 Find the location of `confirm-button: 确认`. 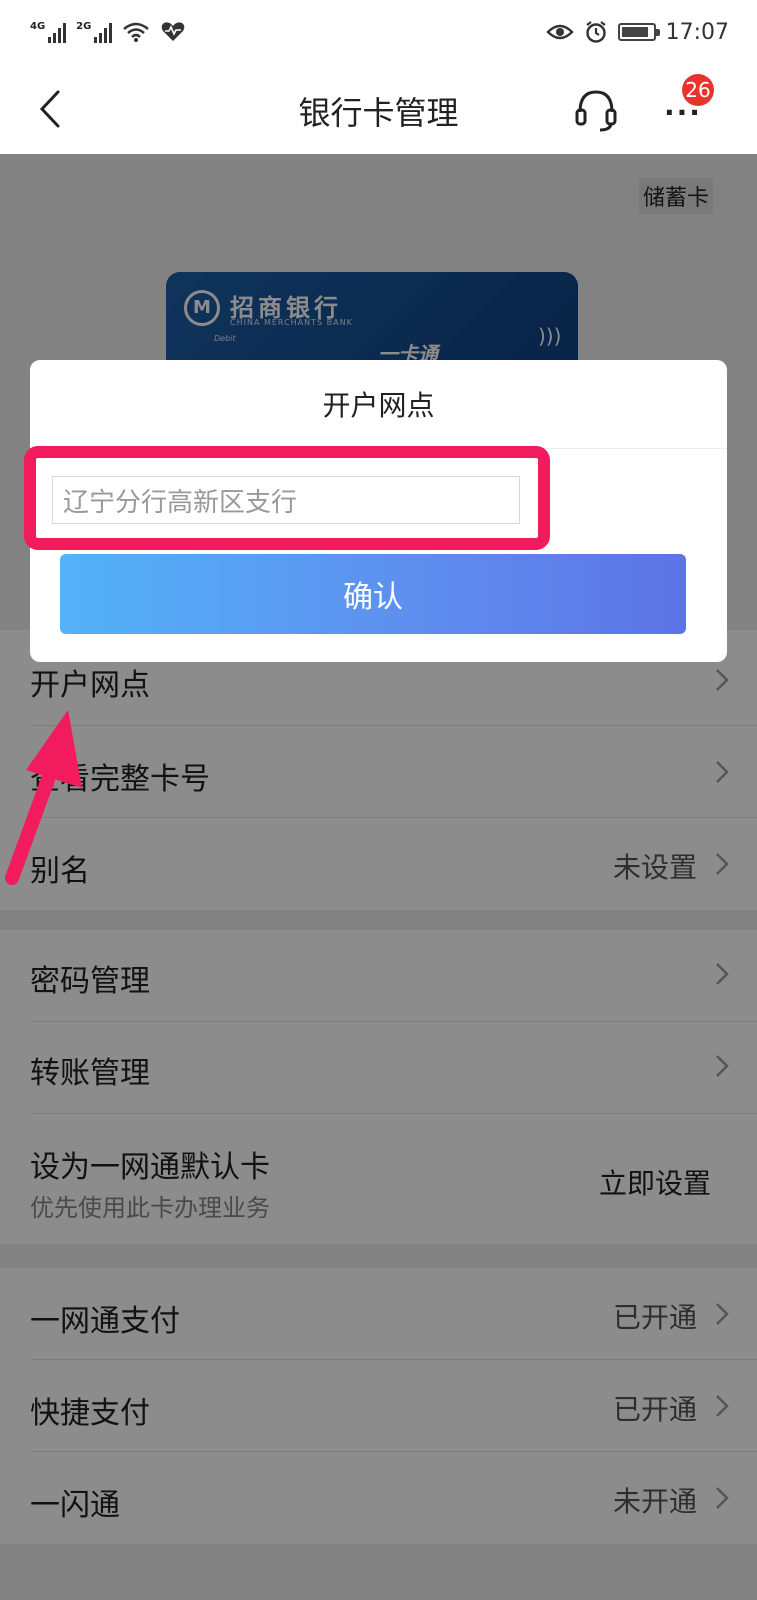

confirm-button: 确认 is located at coordinates (373, 594).